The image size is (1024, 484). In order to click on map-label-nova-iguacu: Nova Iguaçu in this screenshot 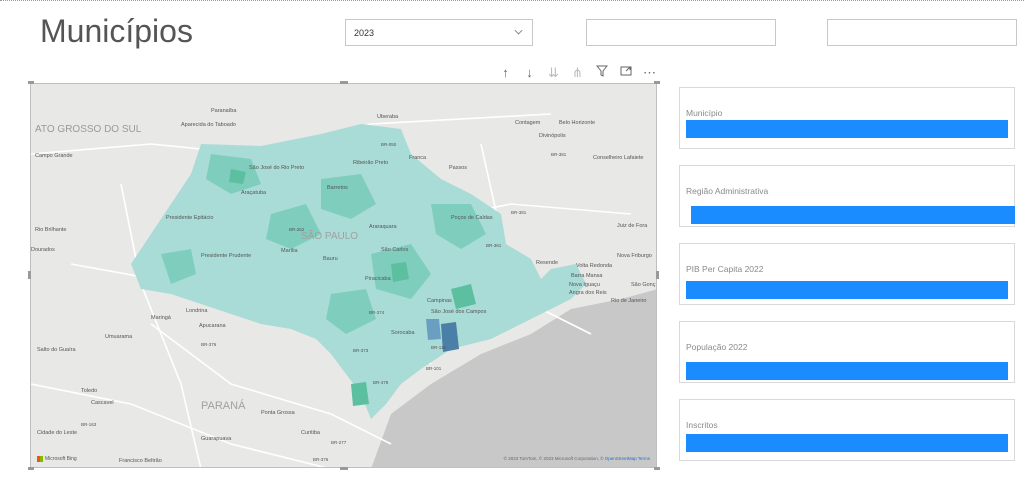, I will do `click(584, 285)`.